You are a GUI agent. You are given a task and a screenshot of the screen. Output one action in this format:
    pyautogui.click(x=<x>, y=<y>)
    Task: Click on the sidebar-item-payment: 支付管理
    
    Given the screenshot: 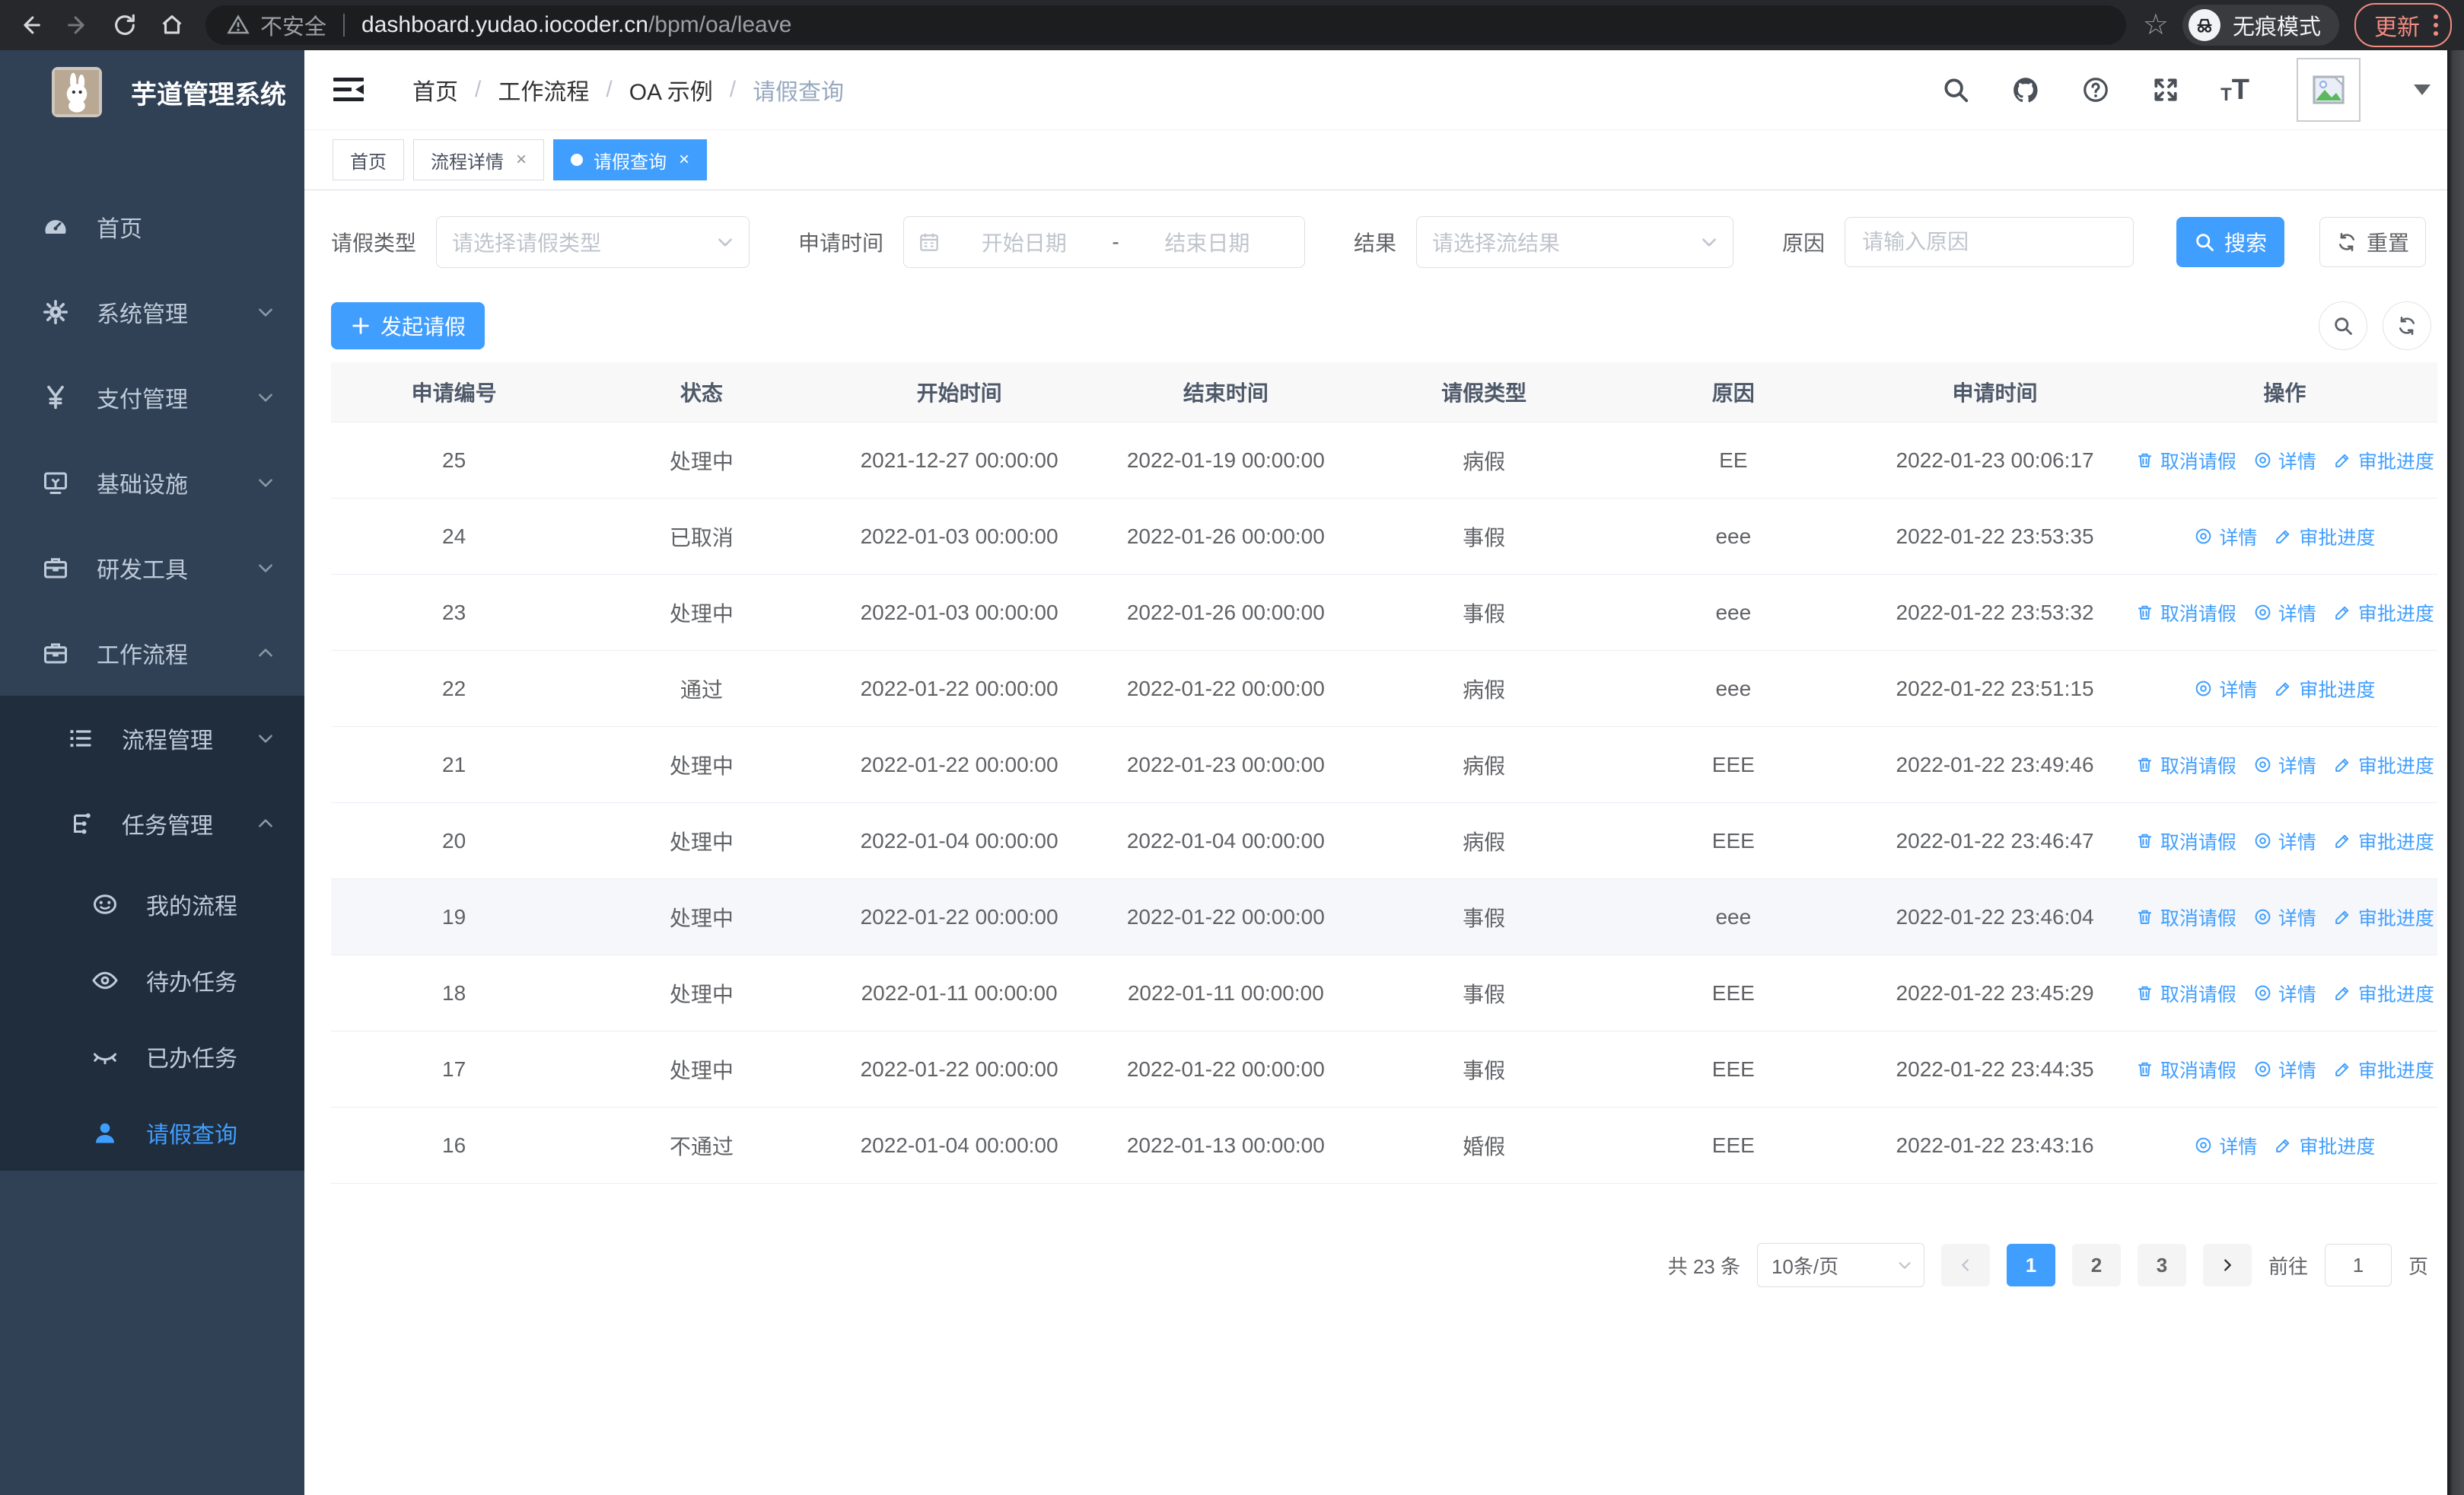 What is the action you would take?
    pyautogui.click(x=152, y=397)
    